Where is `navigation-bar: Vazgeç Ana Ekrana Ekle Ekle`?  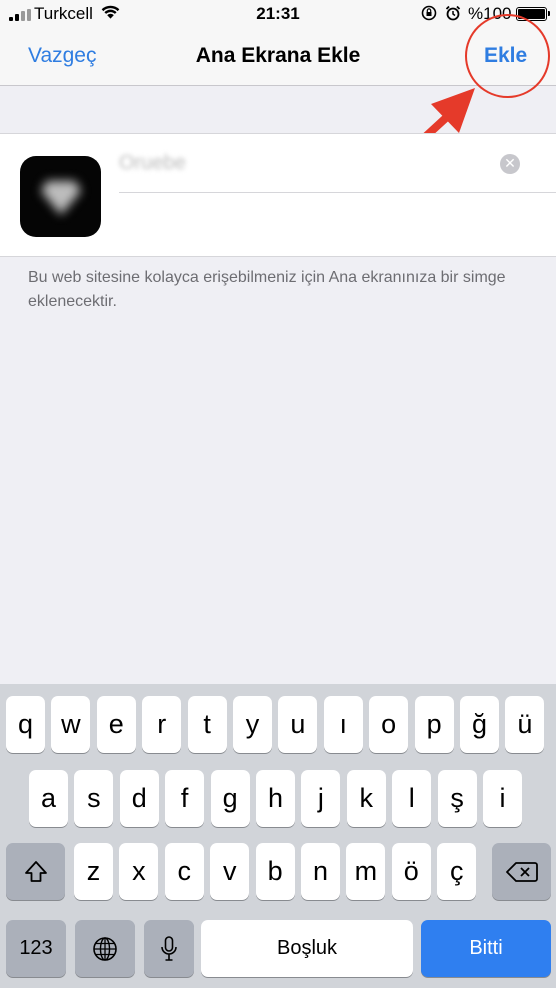
navigation-bar: Vazgeç Ana Ekrana Ekle Ekle is located at coordinates (278, 57).